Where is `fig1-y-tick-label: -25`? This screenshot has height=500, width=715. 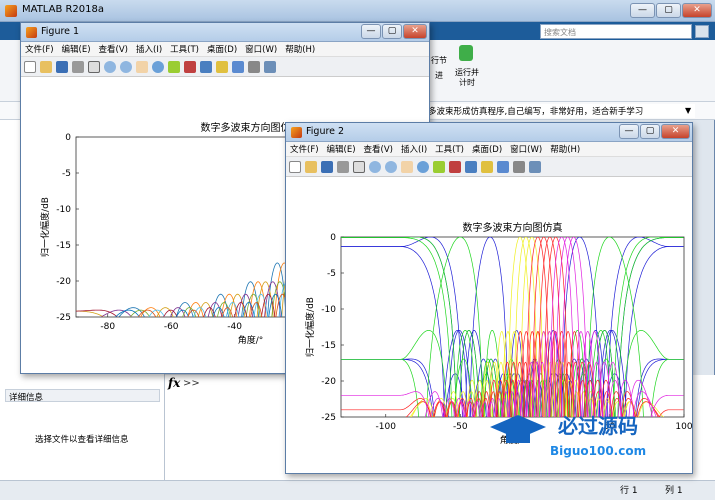
fig1-y-tick-label: -25 is located at coordinates (63, 318).